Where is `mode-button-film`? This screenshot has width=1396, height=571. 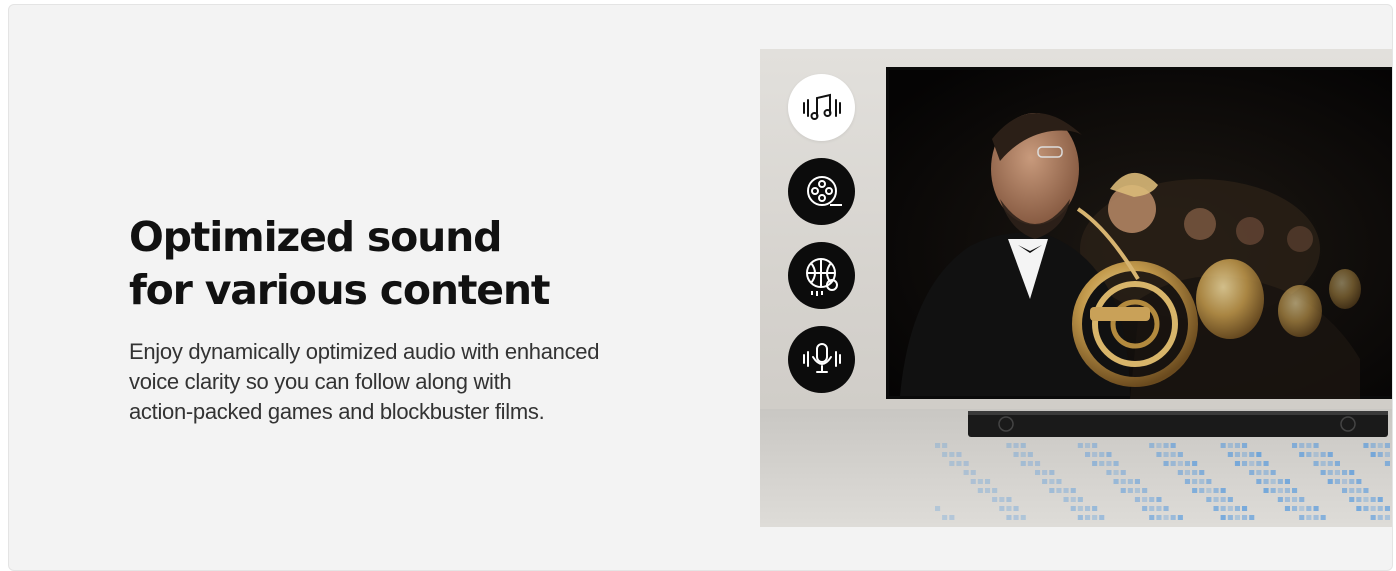
mode-button-film is located at coordinates (821, 191).